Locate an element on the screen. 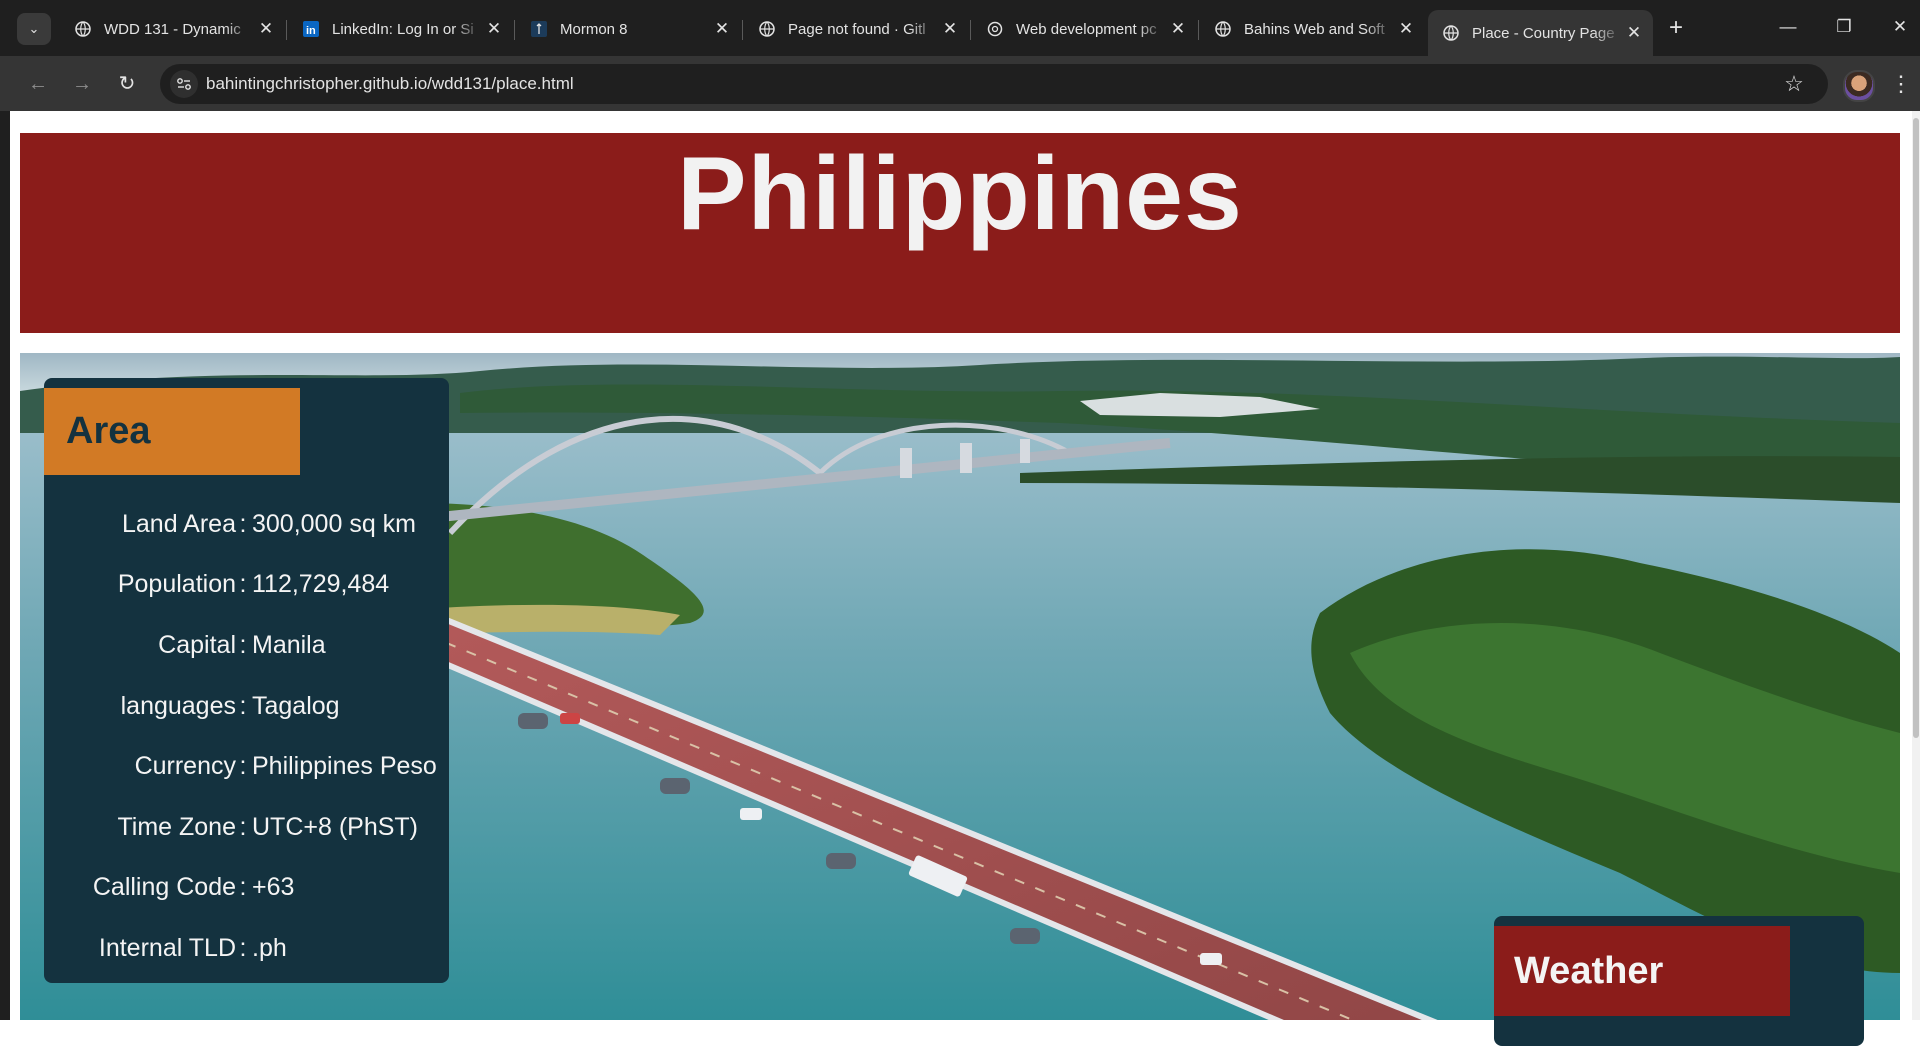 This screenshot has width=1920, height=1046. fact-currency: Currency: Philippines Peso is located at coordinates (246, 766).